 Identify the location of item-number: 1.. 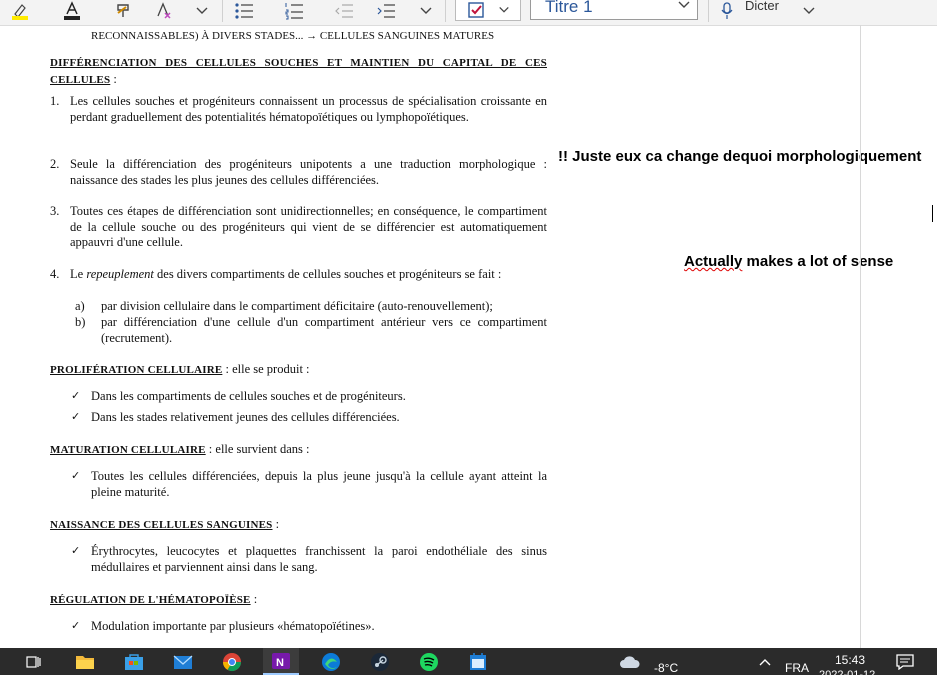
(55, 101).